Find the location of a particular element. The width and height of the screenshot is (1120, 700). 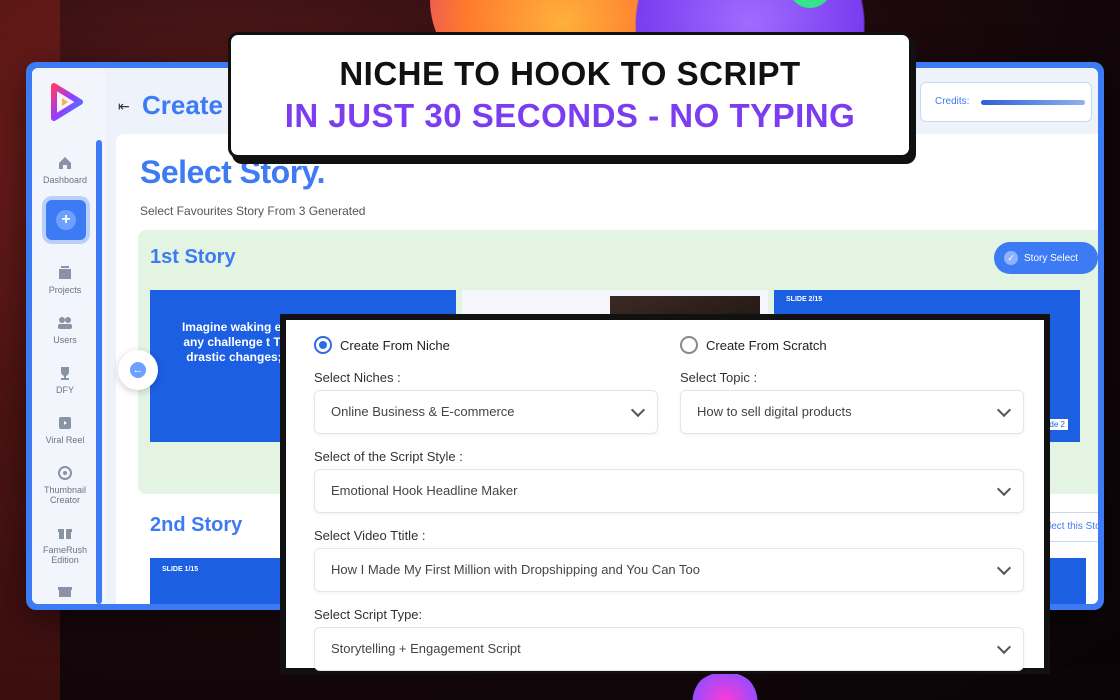

sidebar-item-label: Users is located at coordinates (65, 340).